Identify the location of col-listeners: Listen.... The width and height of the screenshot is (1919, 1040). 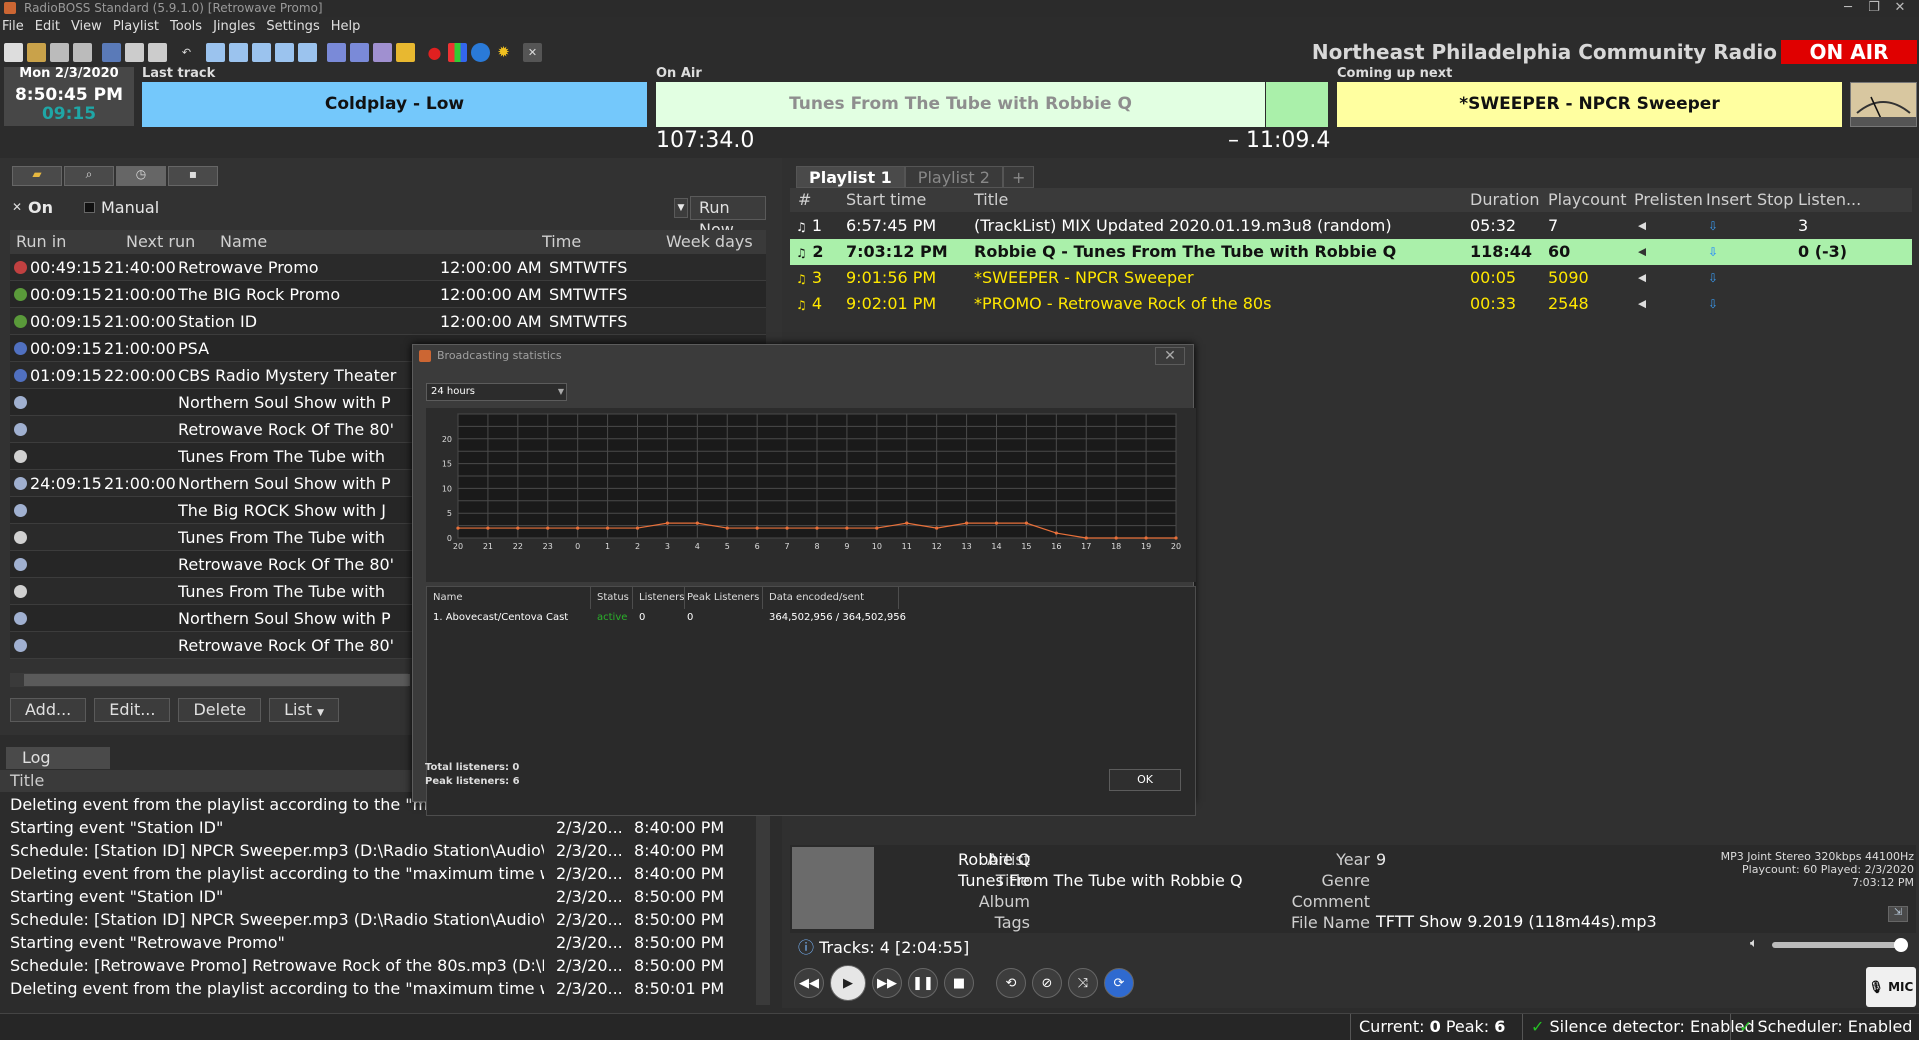
(1829, 200).